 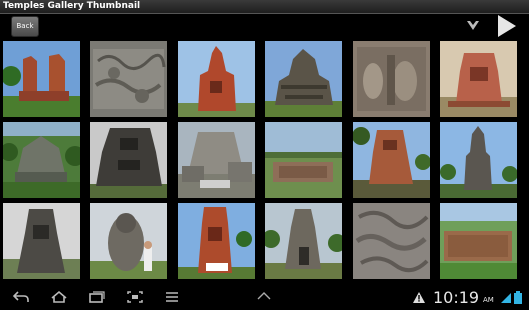 What do you see at coordinates (21, 297) in the screenshot?
I see `back-nav-icon` at bounding box center [21, 297].